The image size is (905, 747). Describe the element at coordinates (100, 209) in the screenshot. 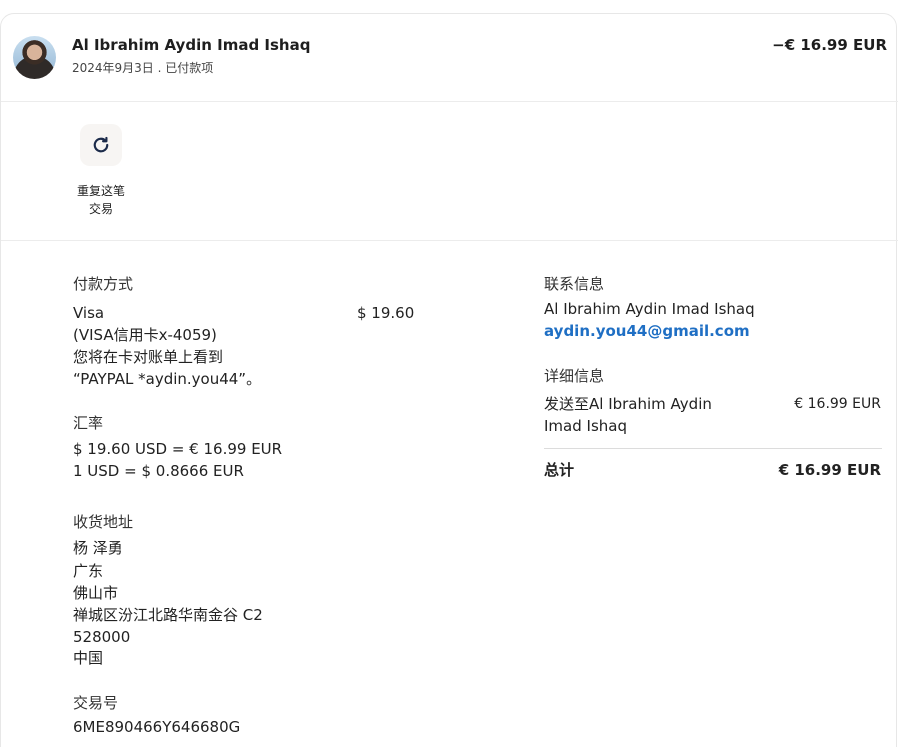

I see `repeat-label-line2: 交易` at that location.